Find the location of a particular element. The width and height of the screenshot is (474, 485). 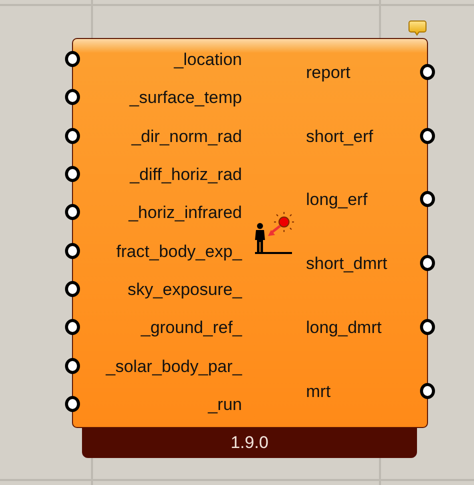

input-label: _location is located at coordinates (208, 60).